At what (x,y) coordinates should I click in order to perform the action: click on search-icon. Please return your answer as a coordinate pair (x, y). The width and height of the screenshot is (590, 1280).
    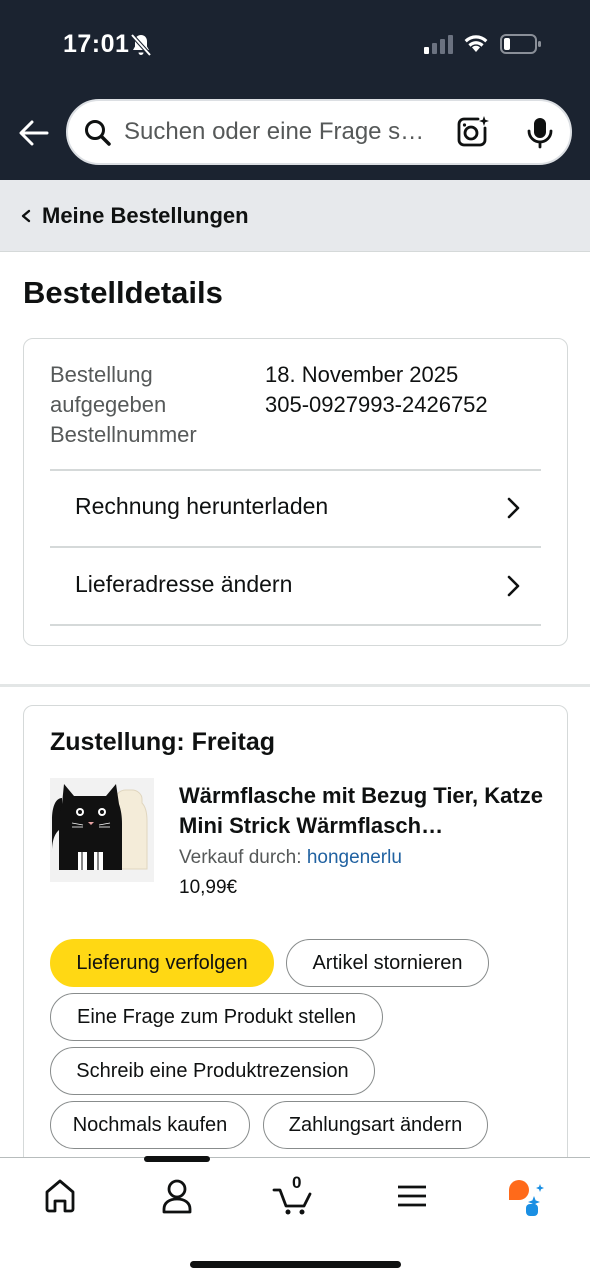
    Looking at the image, I should click on (98, 135).